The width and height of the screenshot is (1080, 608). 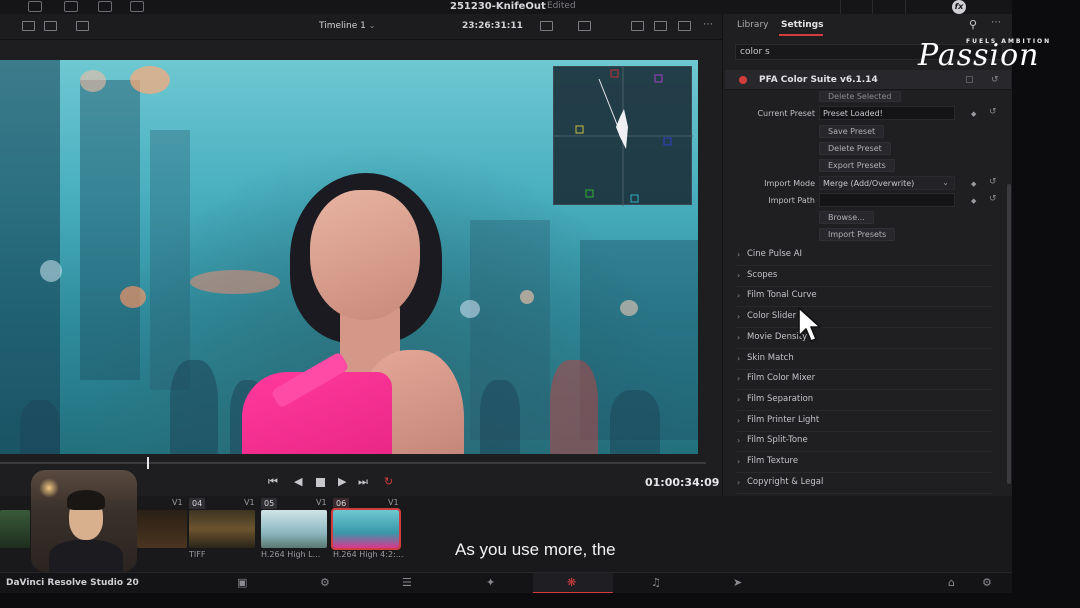 What do you see at coordinates (865, 318) in the screenshot?
I see `section-color-slider: › Color Slider` at bounding box center [865, 318].